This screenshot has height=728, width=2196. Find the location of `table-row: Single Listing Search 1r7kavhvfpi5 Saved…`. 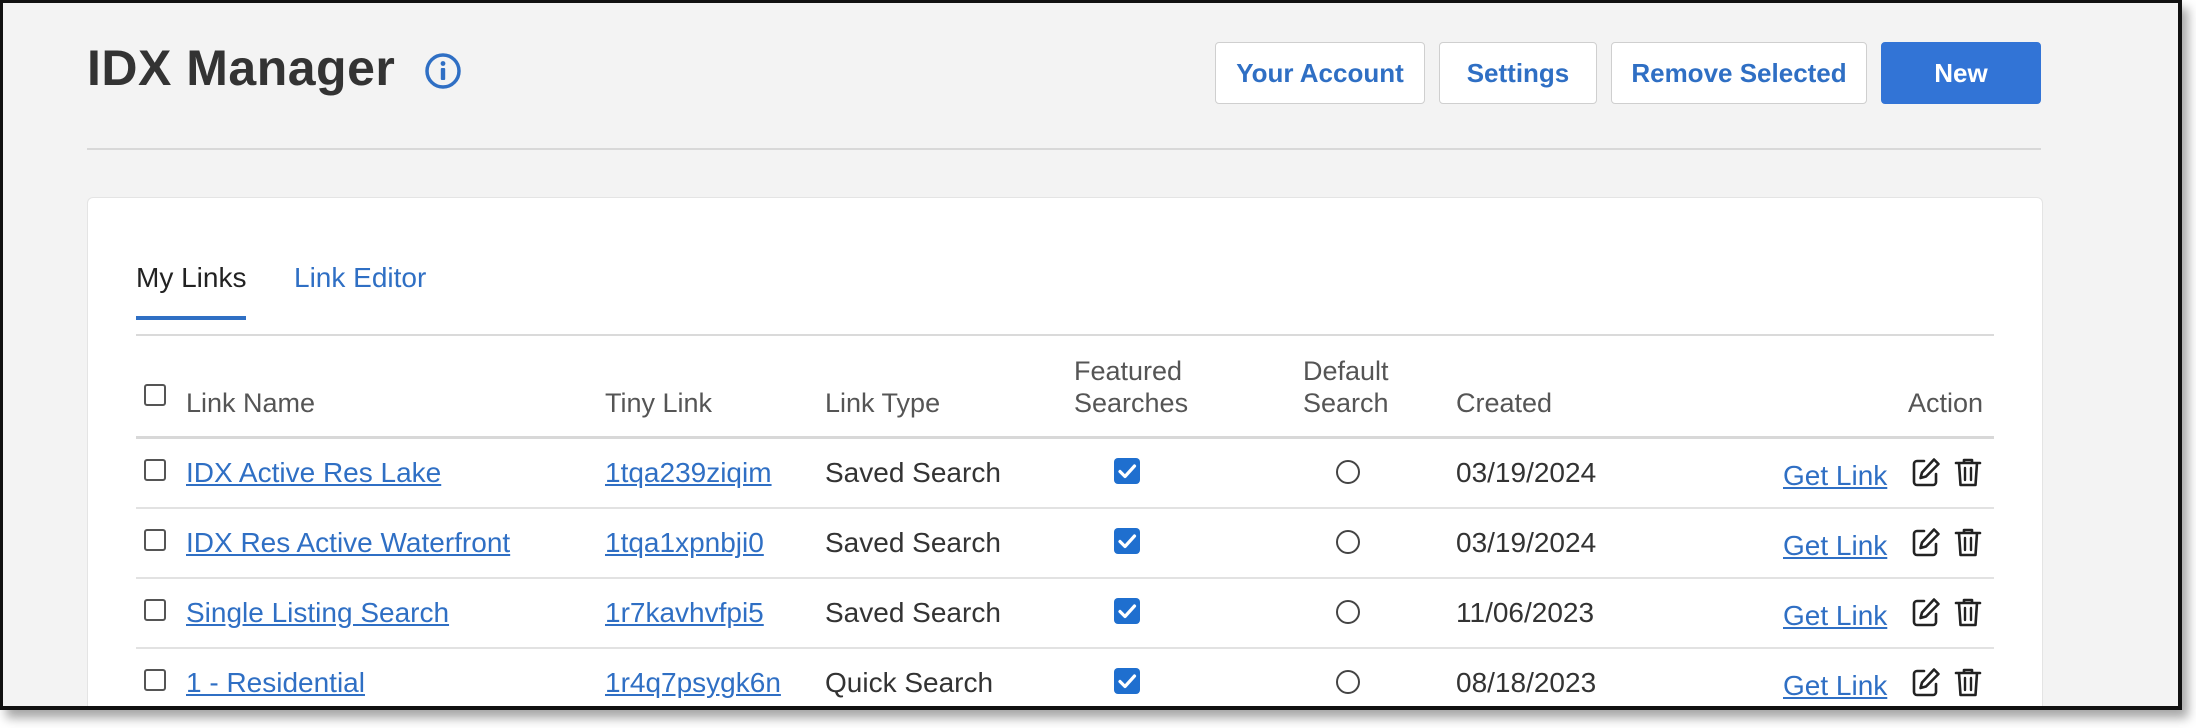

table-row: Single Listing Search 1r7kavhvfpi5 Saved… is located at coordinates (1065, 614).